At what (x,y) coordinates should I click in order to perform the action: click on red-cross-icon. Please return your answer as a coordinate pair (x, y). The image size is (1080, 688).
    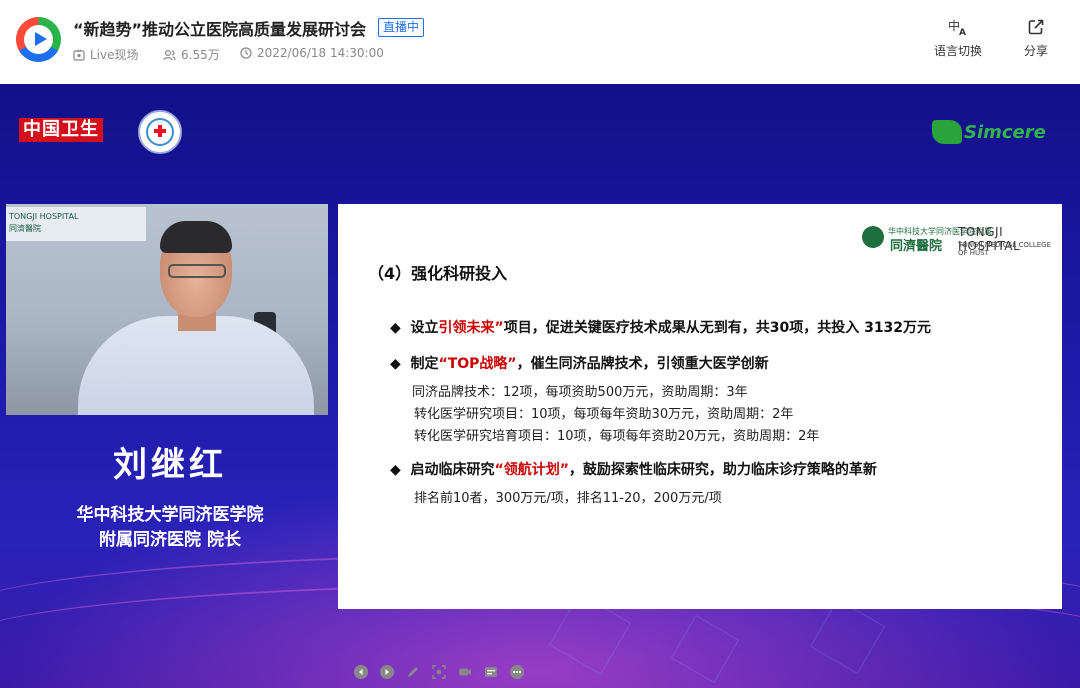
    Looking at the image, I should click on (160, 131).